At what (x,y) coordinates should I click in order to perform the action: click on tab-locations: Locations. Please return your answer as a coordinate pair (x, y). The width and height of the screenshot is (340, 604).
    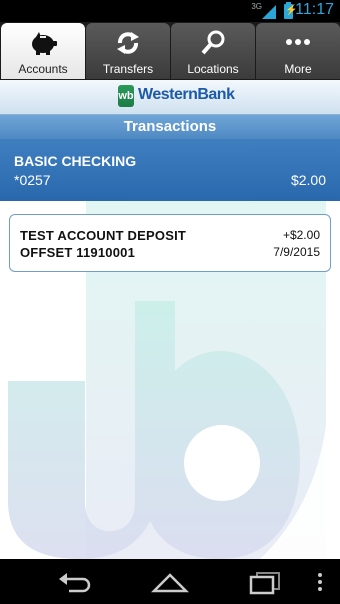
    Looking at the image, I should click on (213, 51).